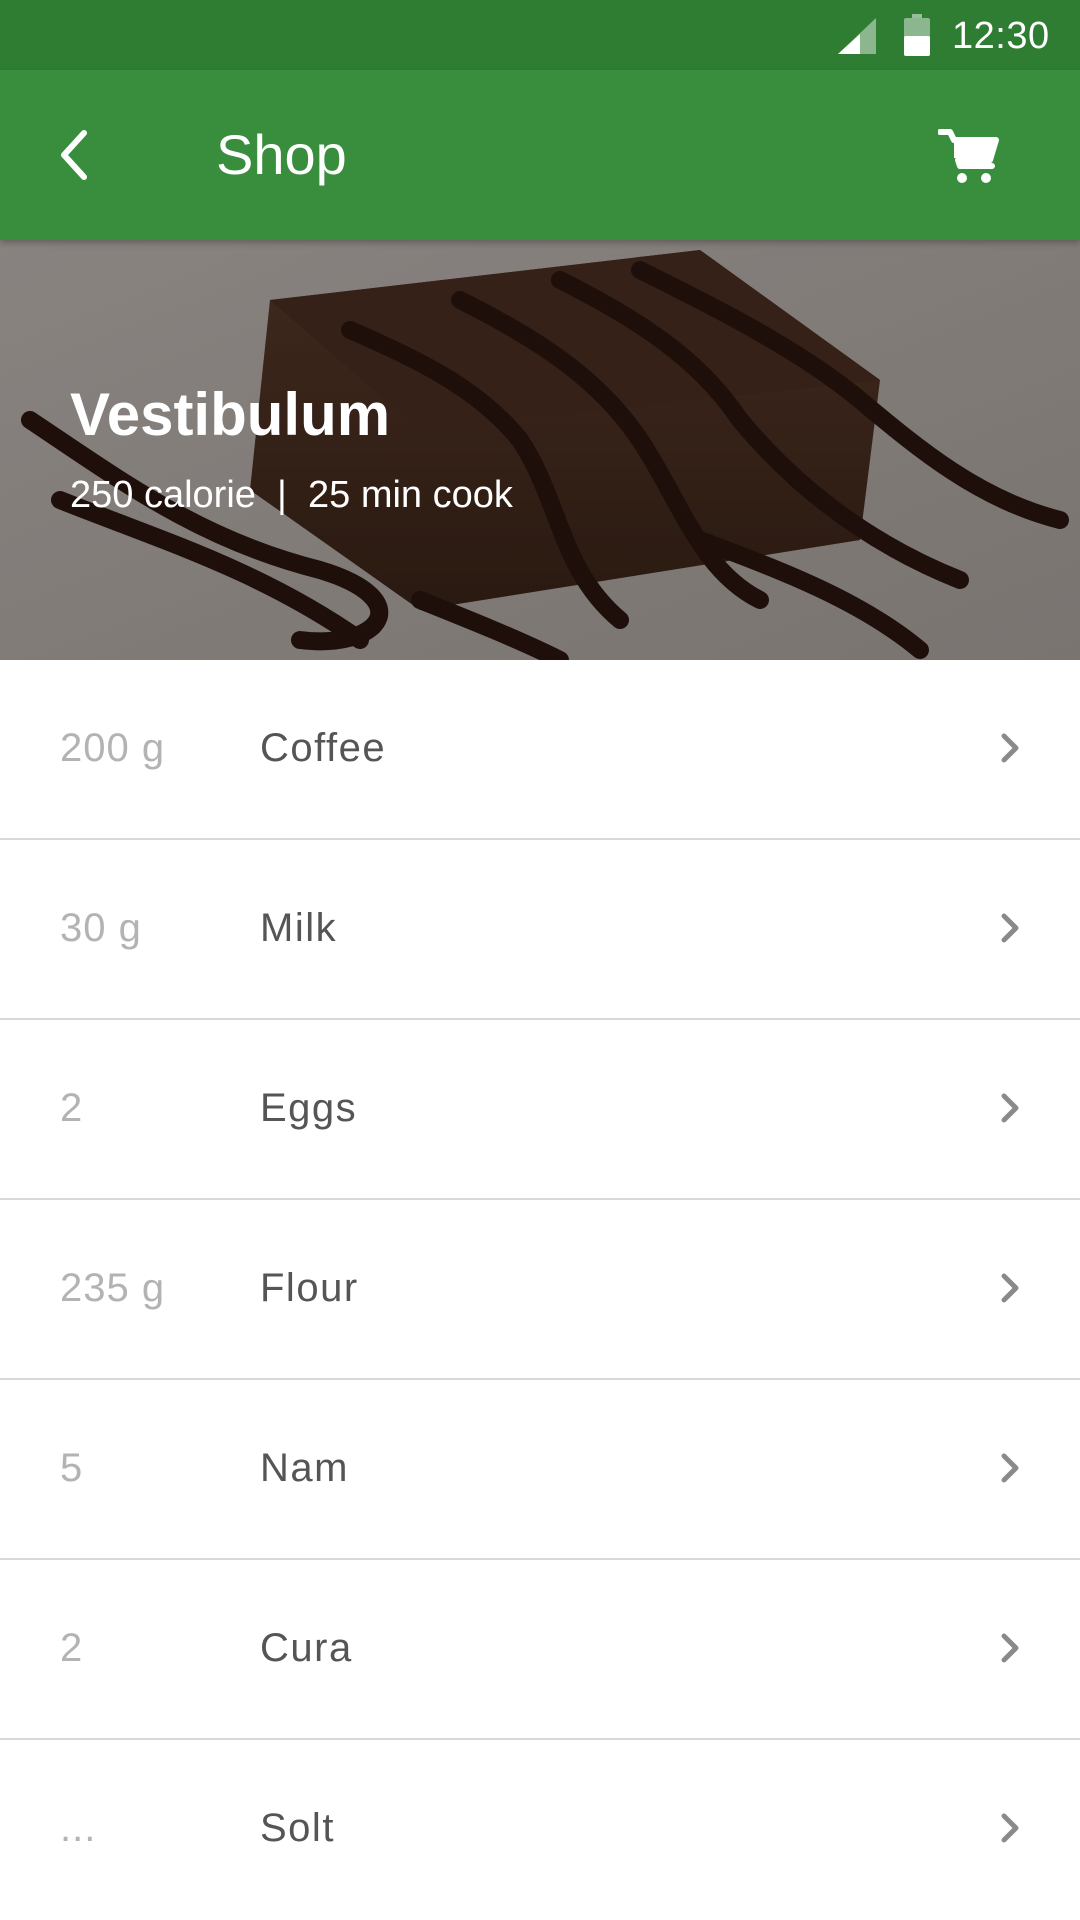 The height and width of the screenshot is (1920, 1080). What do you see at coordinates (299, 928) in the screenshot?
I see `ingredient-name: Milk` at bounding box center [299, 928].